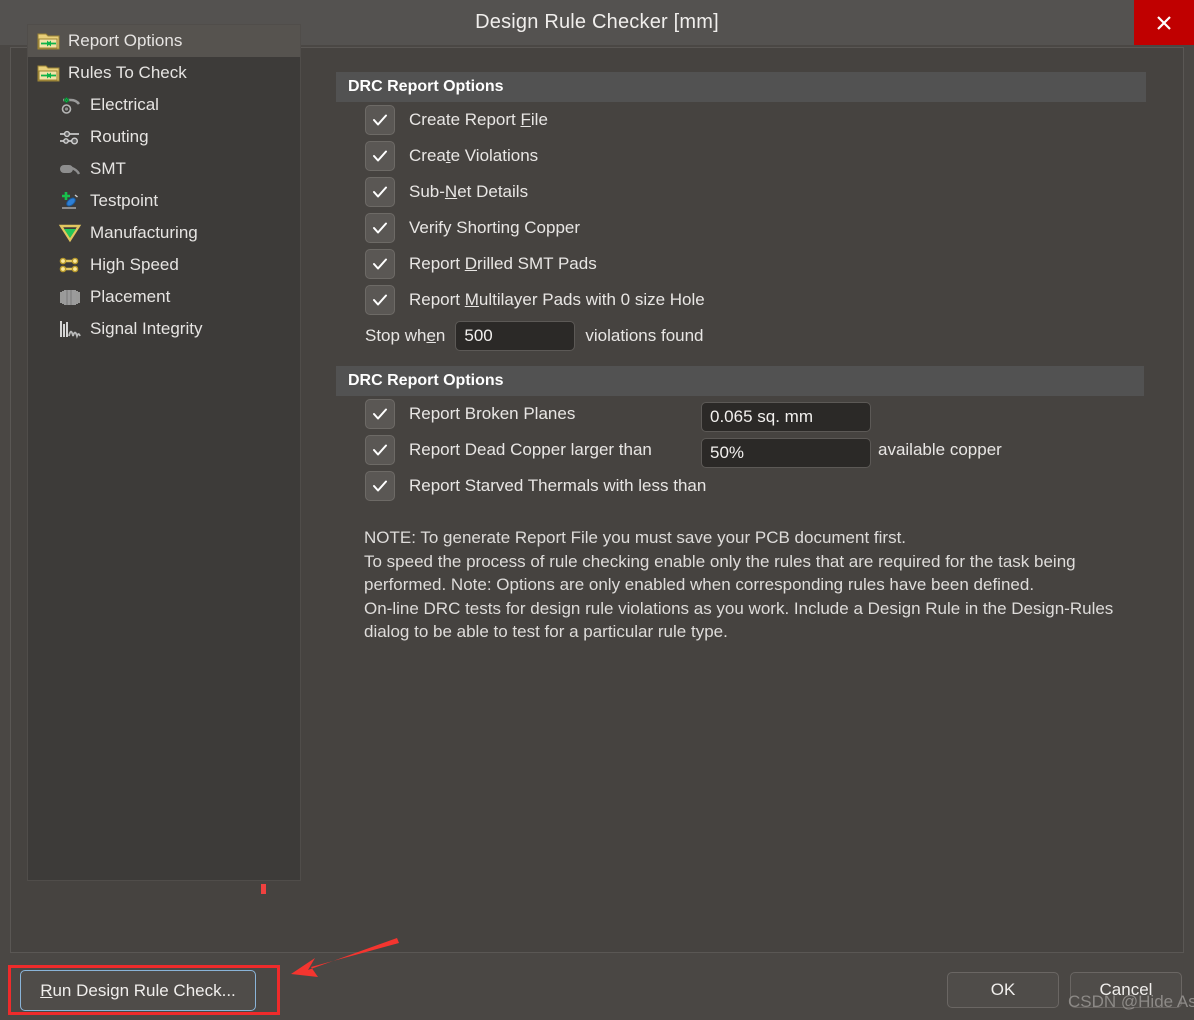 This screenshot has height=1020, width=1194. I want to click on checkbox-create-violations, so click(380, 156).